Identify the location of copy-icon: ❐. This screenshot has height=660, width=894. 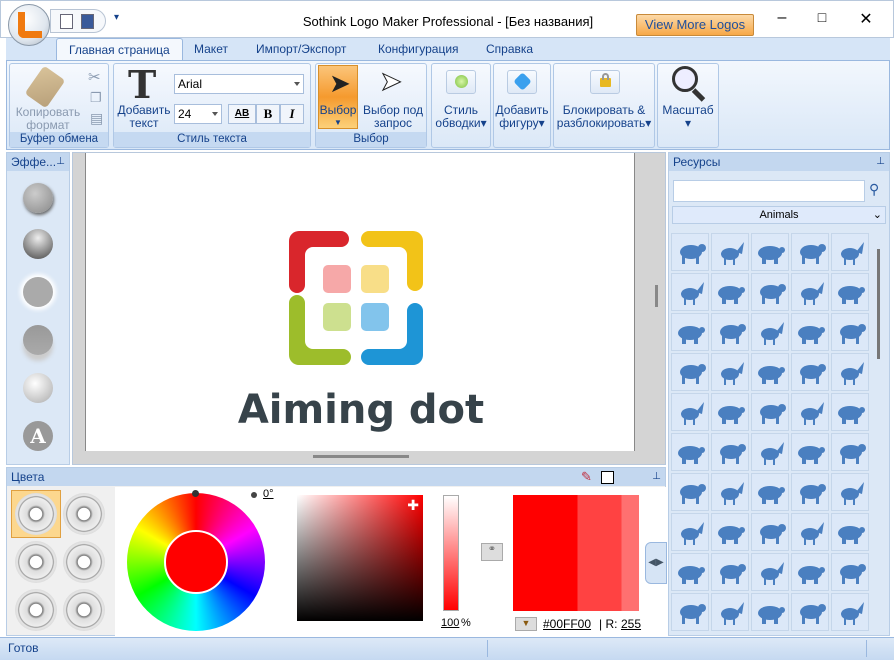
(96, 98).